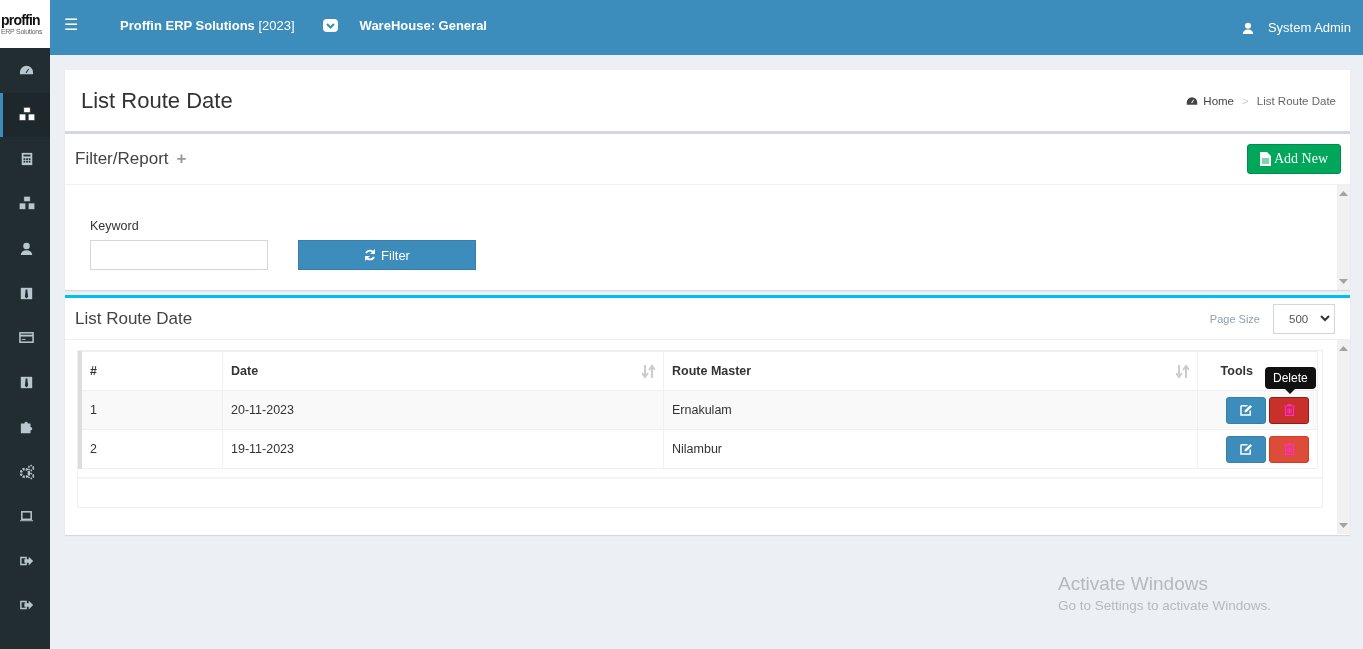  What do you see at coordinates (1210, 100) in the screenshot?
I see `breadcrumb-link: Home` at bounding box center [1210, 100].